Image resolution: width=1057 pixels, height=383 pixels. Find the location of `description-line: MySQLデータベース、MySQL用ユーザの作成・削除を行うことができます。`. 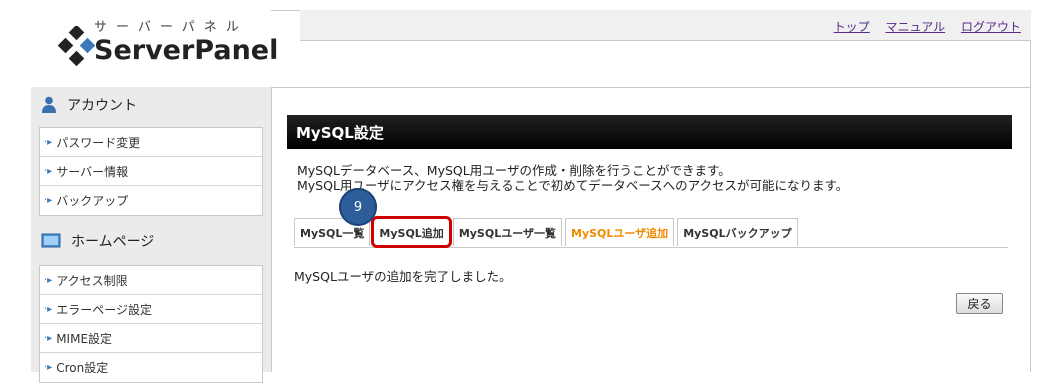

description-line: MySQLデータベース、MySQL用ユーザの作成・削除を行うことができます。 is located at coordinates (514, 170).